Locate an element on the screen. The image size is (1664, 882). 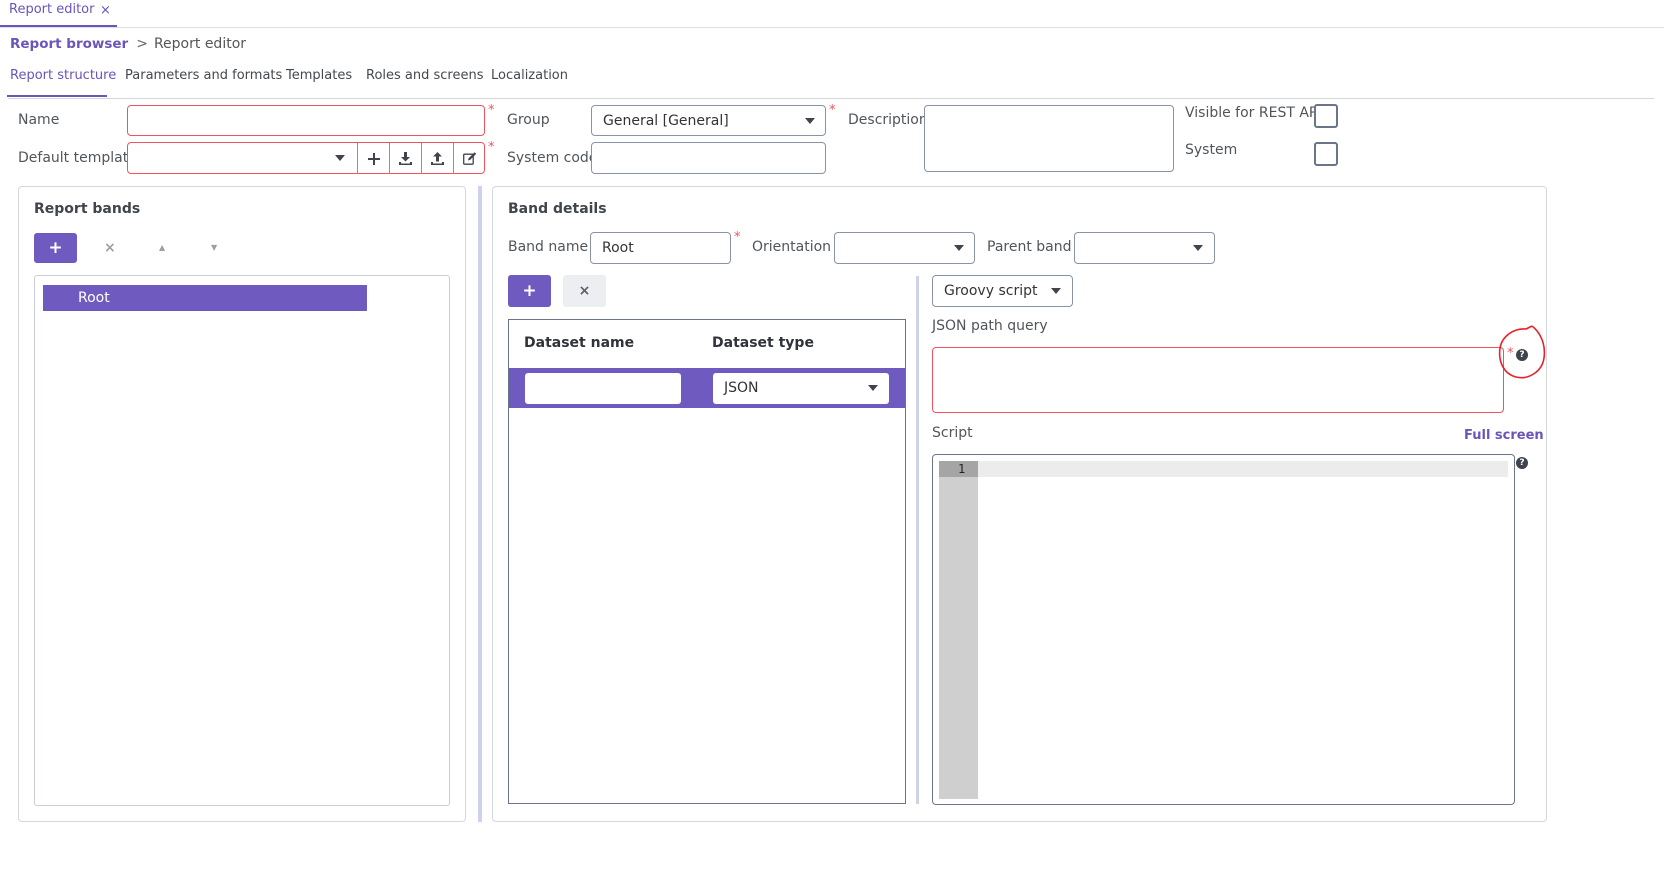
band-name-value: Root is located at coordinates (618, 248).